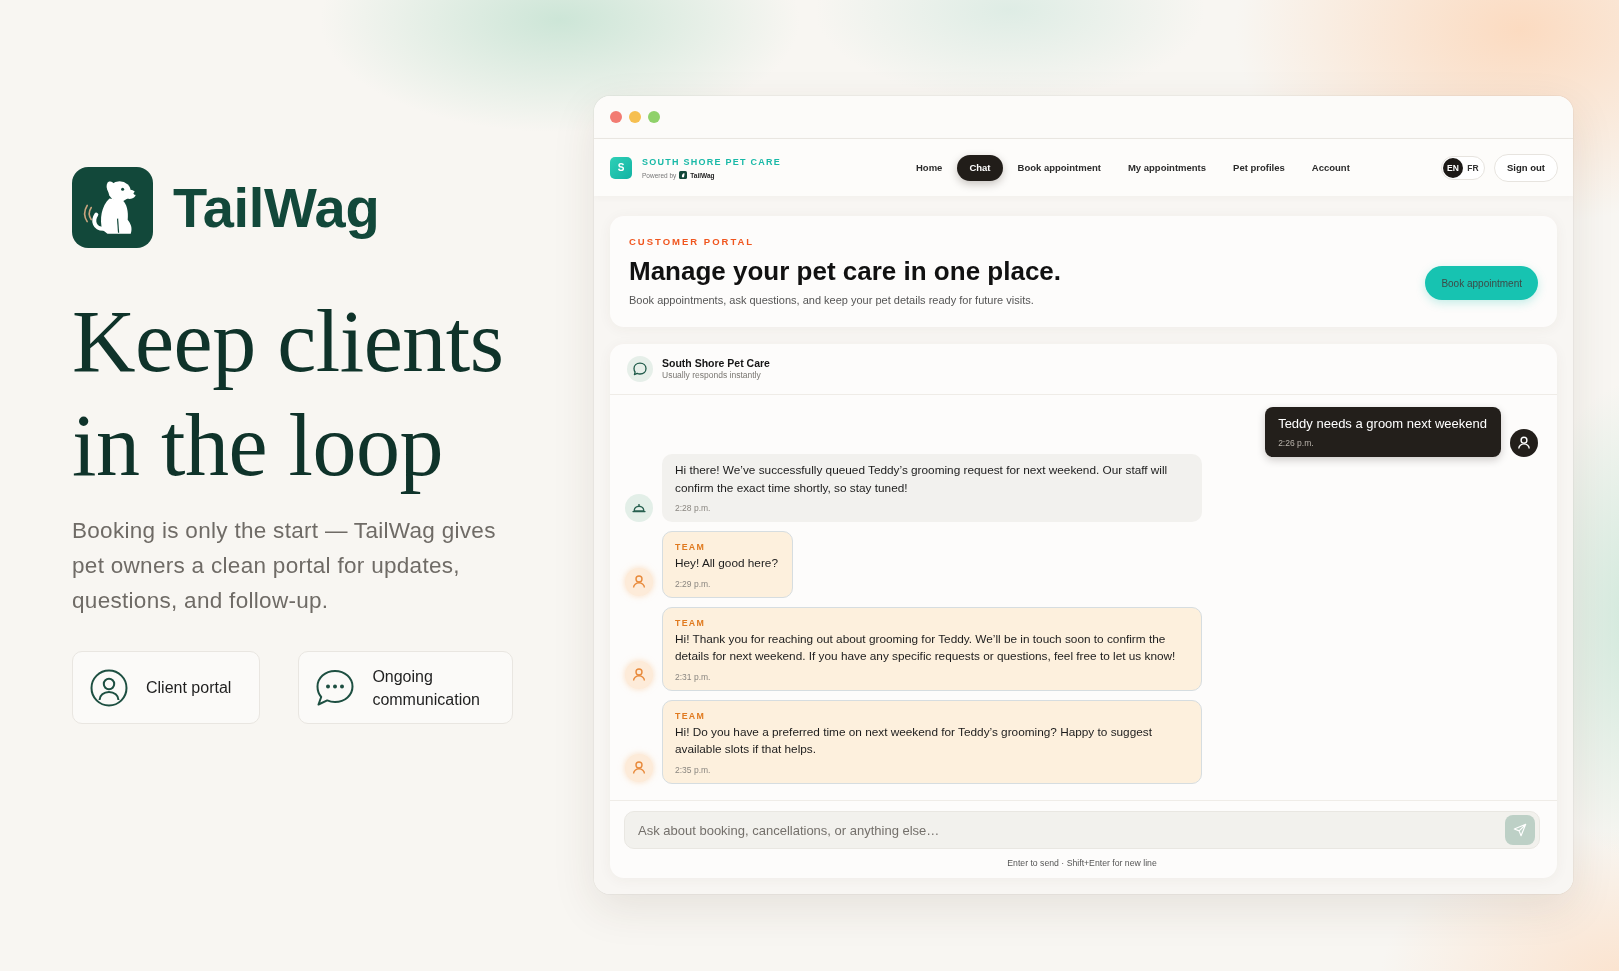 The height and width of the screenshot is (971, 1619). Describe the element at coordinates (616, 117) in the screenshot. I see `window-close-icon` at that location.